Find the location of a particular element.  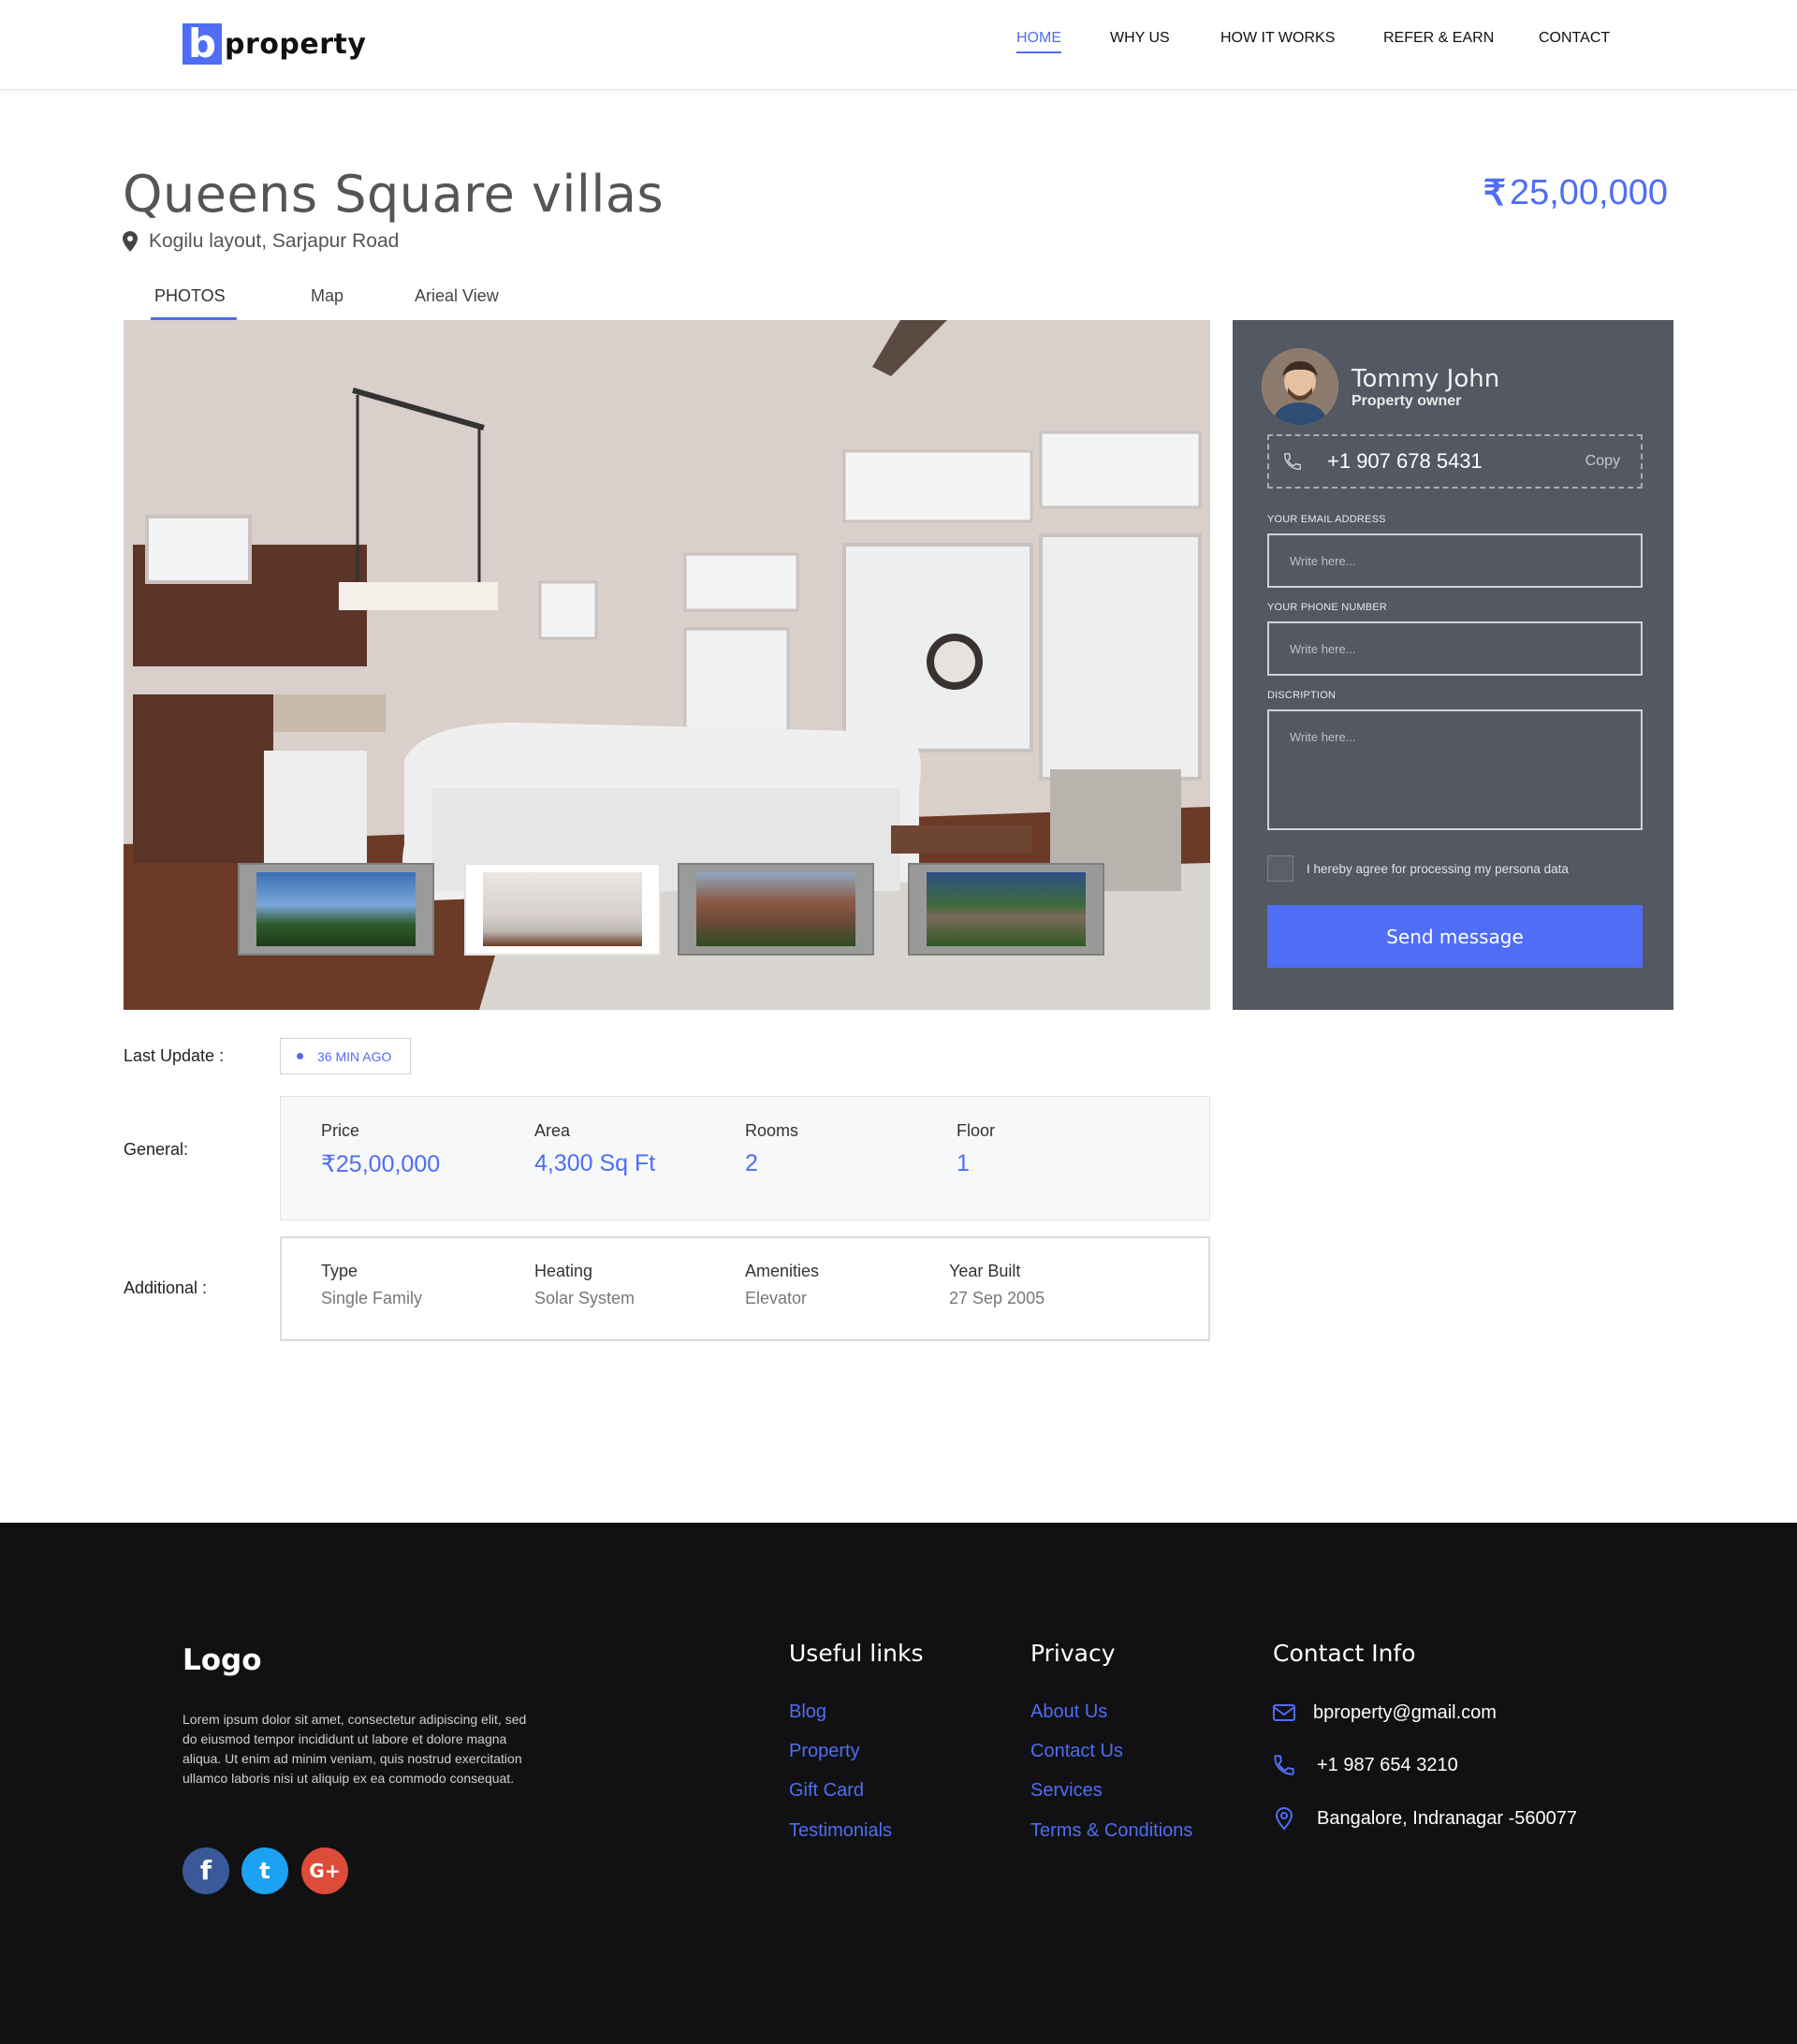

property-location: Kogilu layout, Sarjapur Road is located at coordinates (261, 242).